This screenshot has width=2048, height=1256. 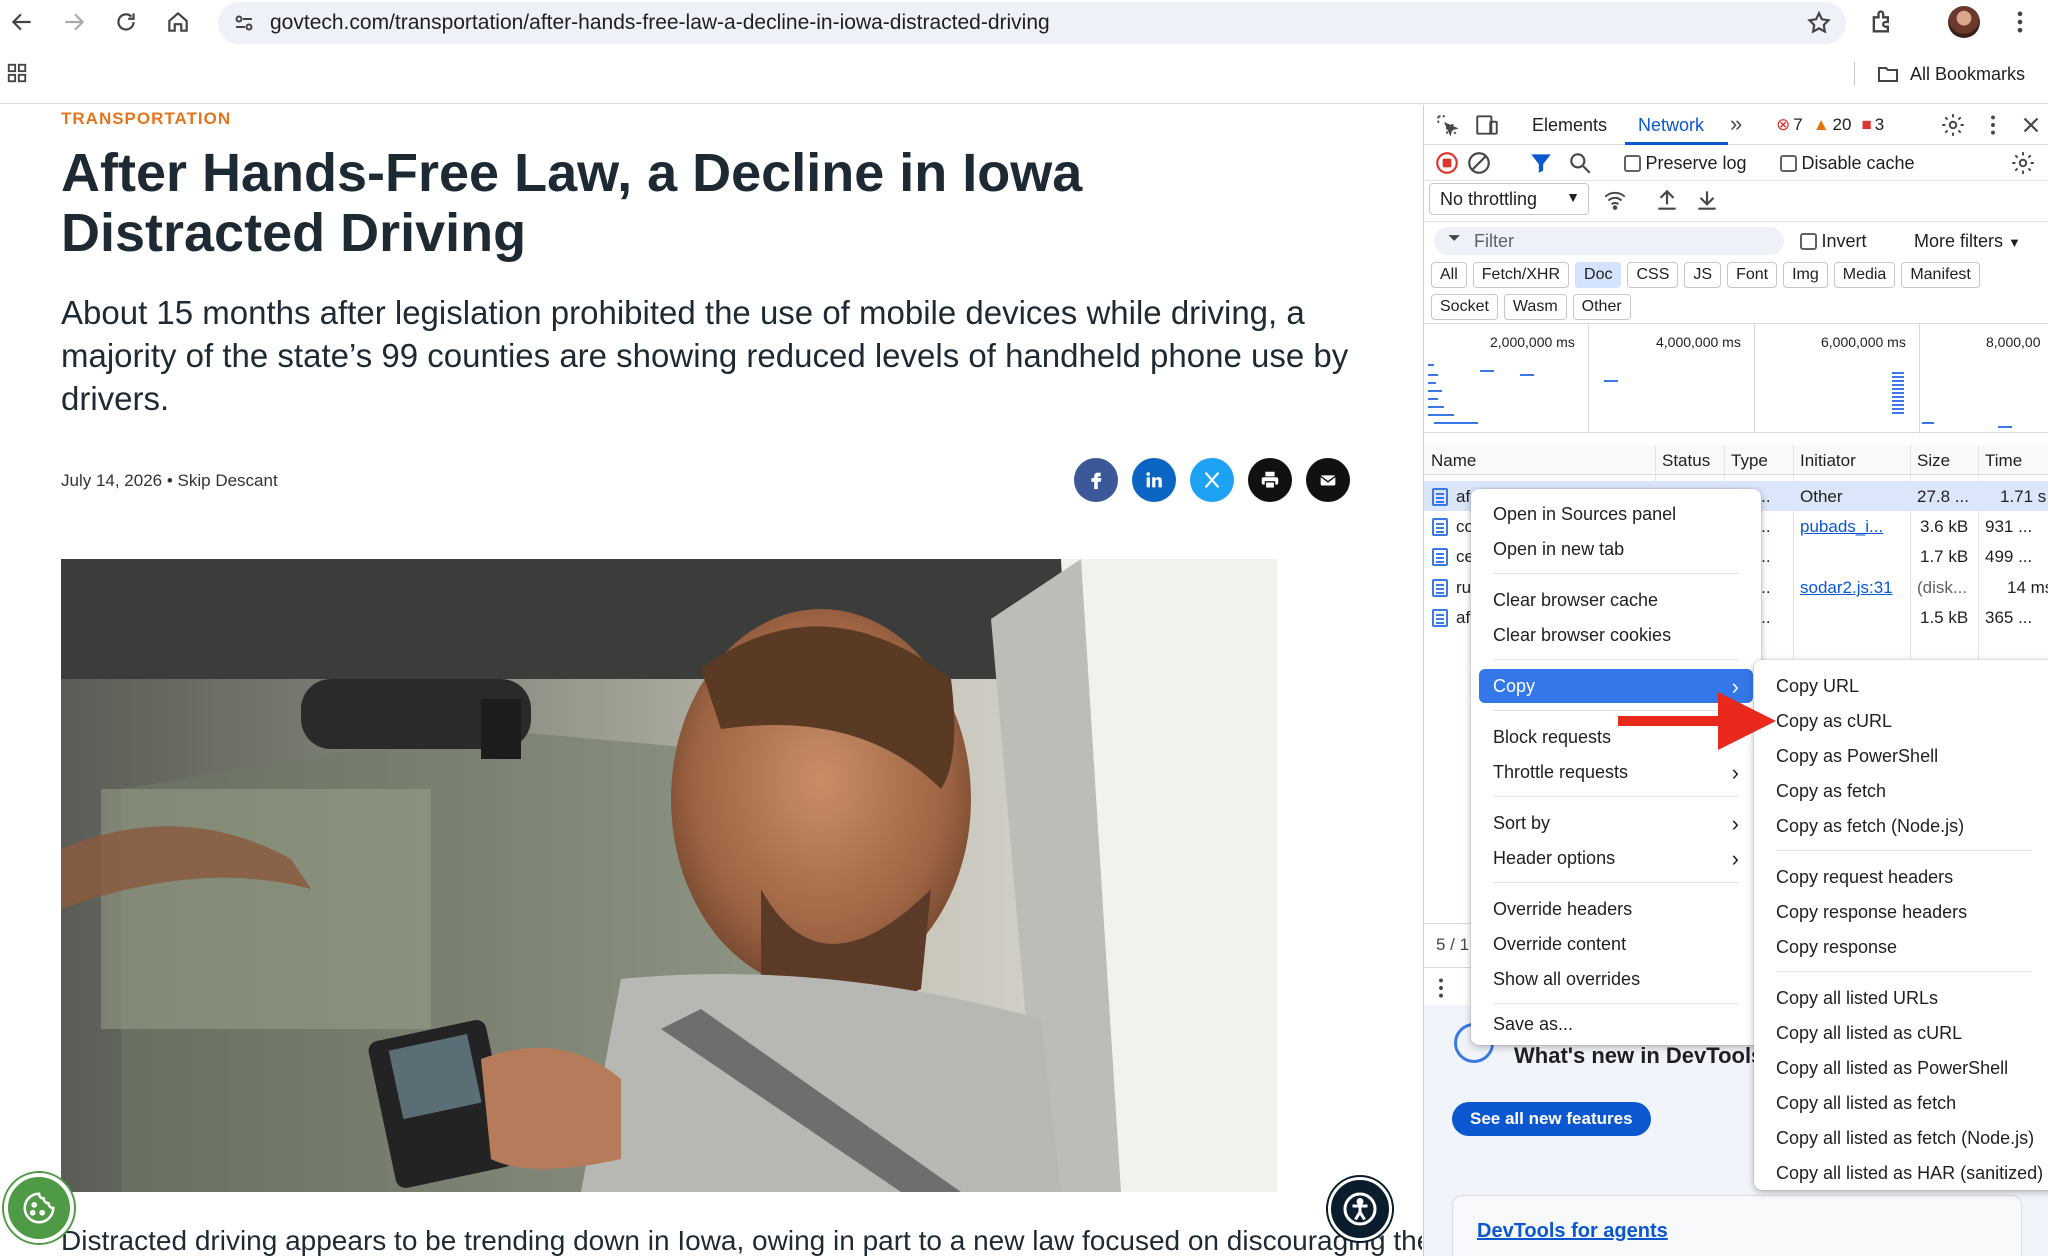 What do you see at coordinates (1671, 125) in the screenshot?
I see `tab-network: Network` at bounding box center [1671, 125].